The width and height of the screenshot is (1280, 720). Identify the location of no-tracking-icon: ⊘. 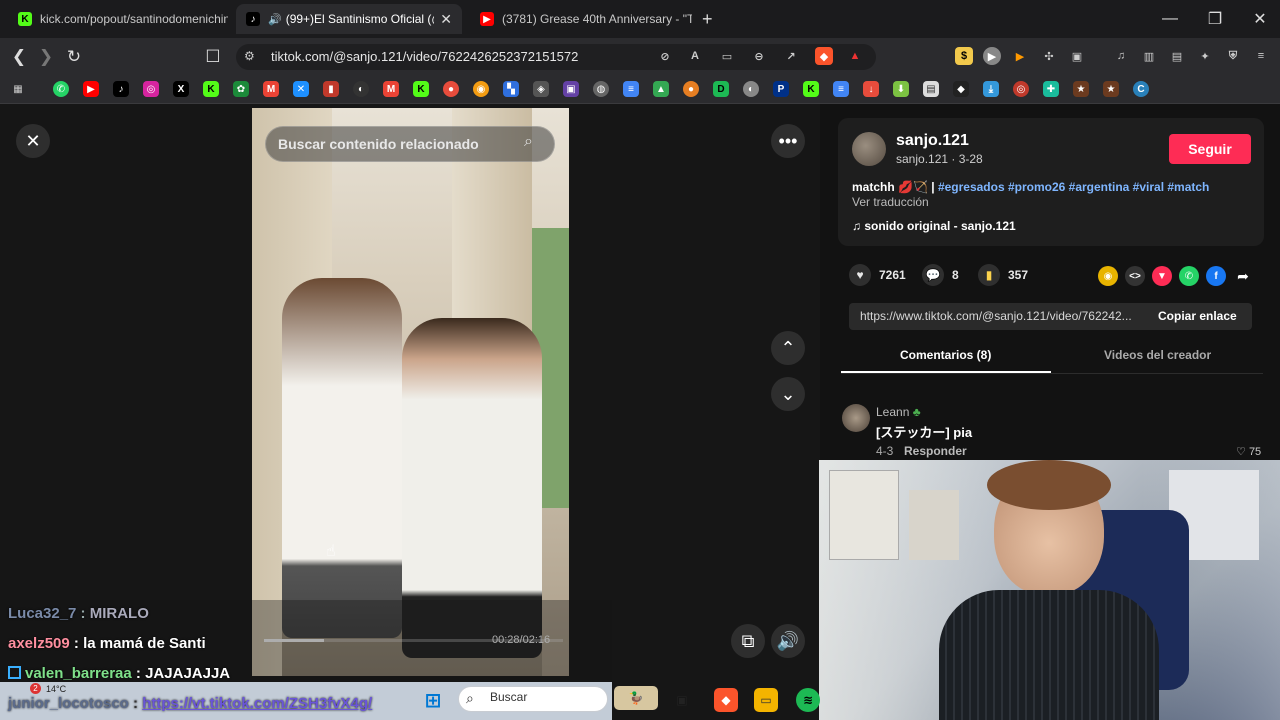
(665, 56).